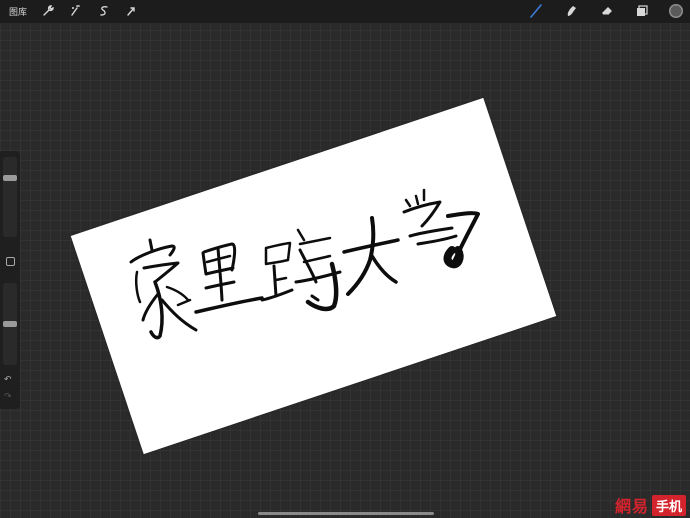 This screenshot has height=518, width=690. Describe the element at coordinates (8, 380) in the screenshot. I see `undo-button: ↶` at that location.